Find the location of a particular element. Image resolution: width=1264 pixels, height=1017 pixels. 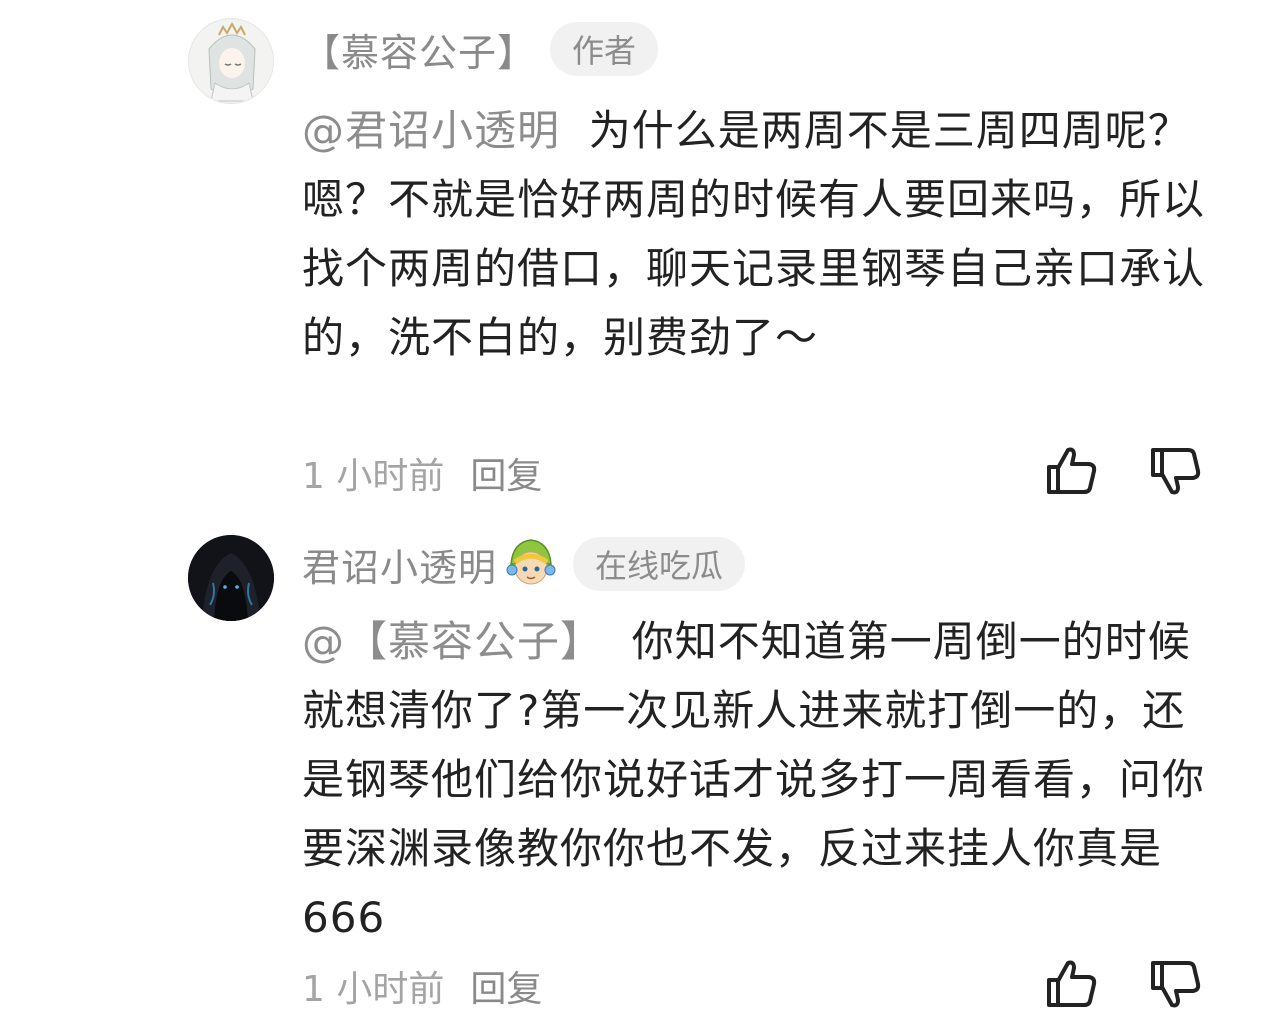

comment-header: 君诏小透明 在线吃瓜 is located at coordinates (524, 564).